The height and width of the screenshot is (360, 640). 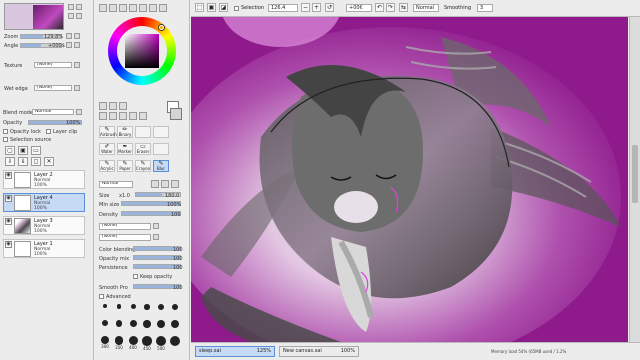 What do you see at coordinates (211, 7) in the screenshot?
I see `invert-selection-icon: ▣` at bounding box center [211, 7].